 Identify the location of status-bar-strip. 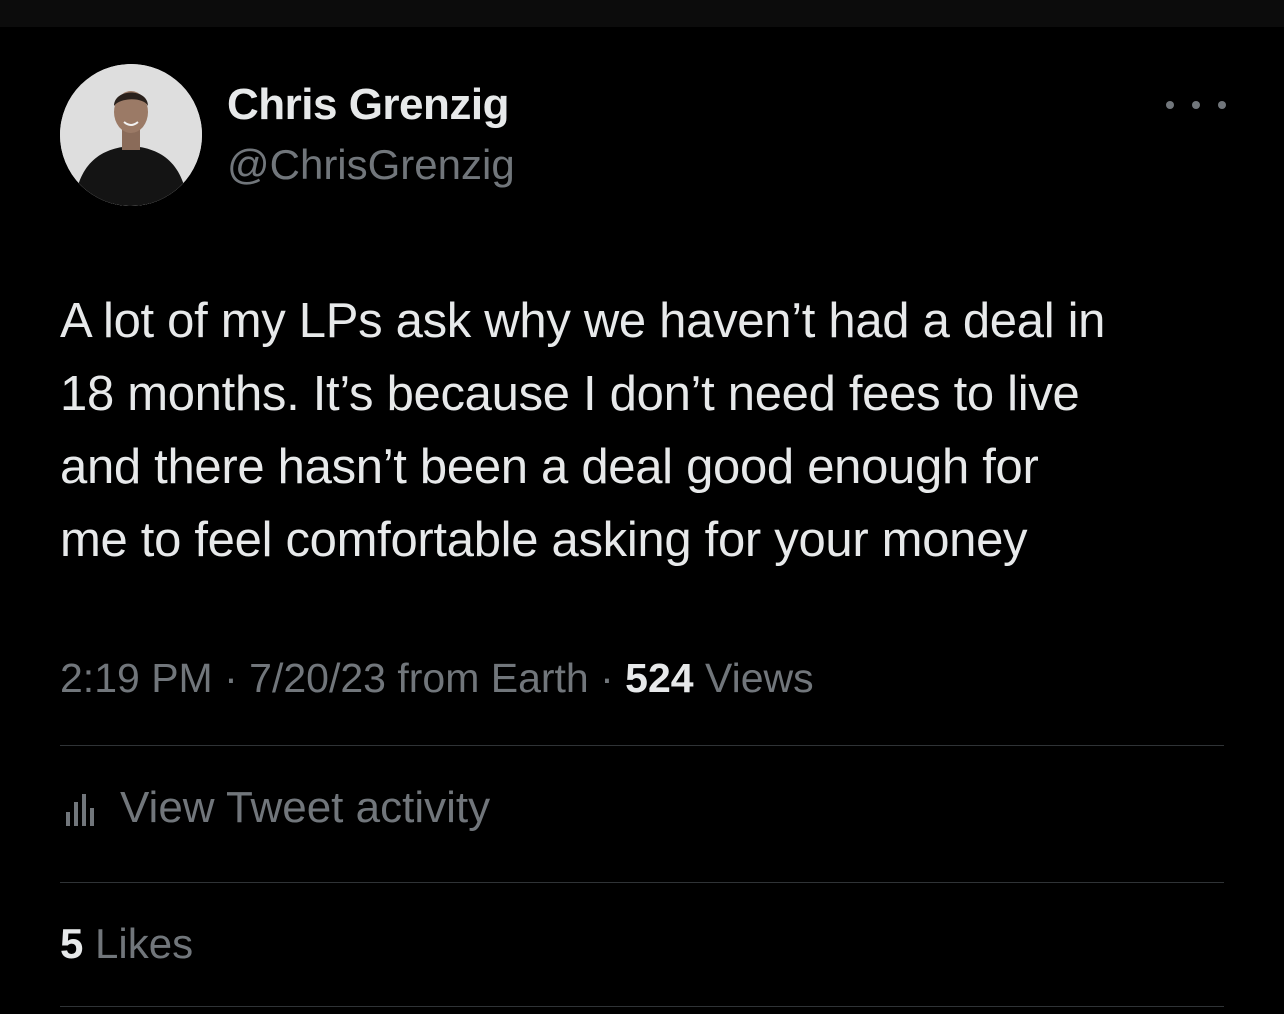
(642, 13).